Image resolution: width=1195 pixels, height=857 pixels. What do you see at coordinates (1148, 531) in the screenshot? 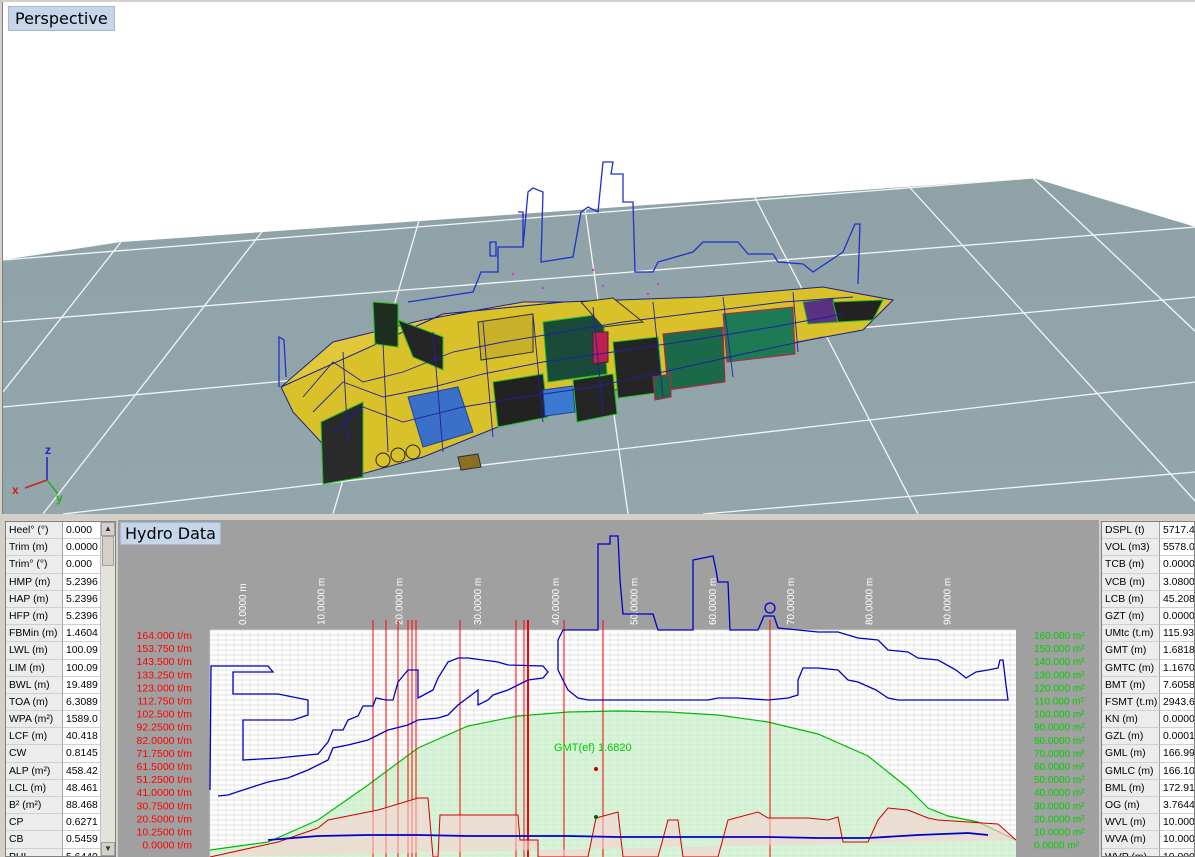
I see `right-property-row: DSPL (t) 5717.4` at bounding box center [1148, 531].